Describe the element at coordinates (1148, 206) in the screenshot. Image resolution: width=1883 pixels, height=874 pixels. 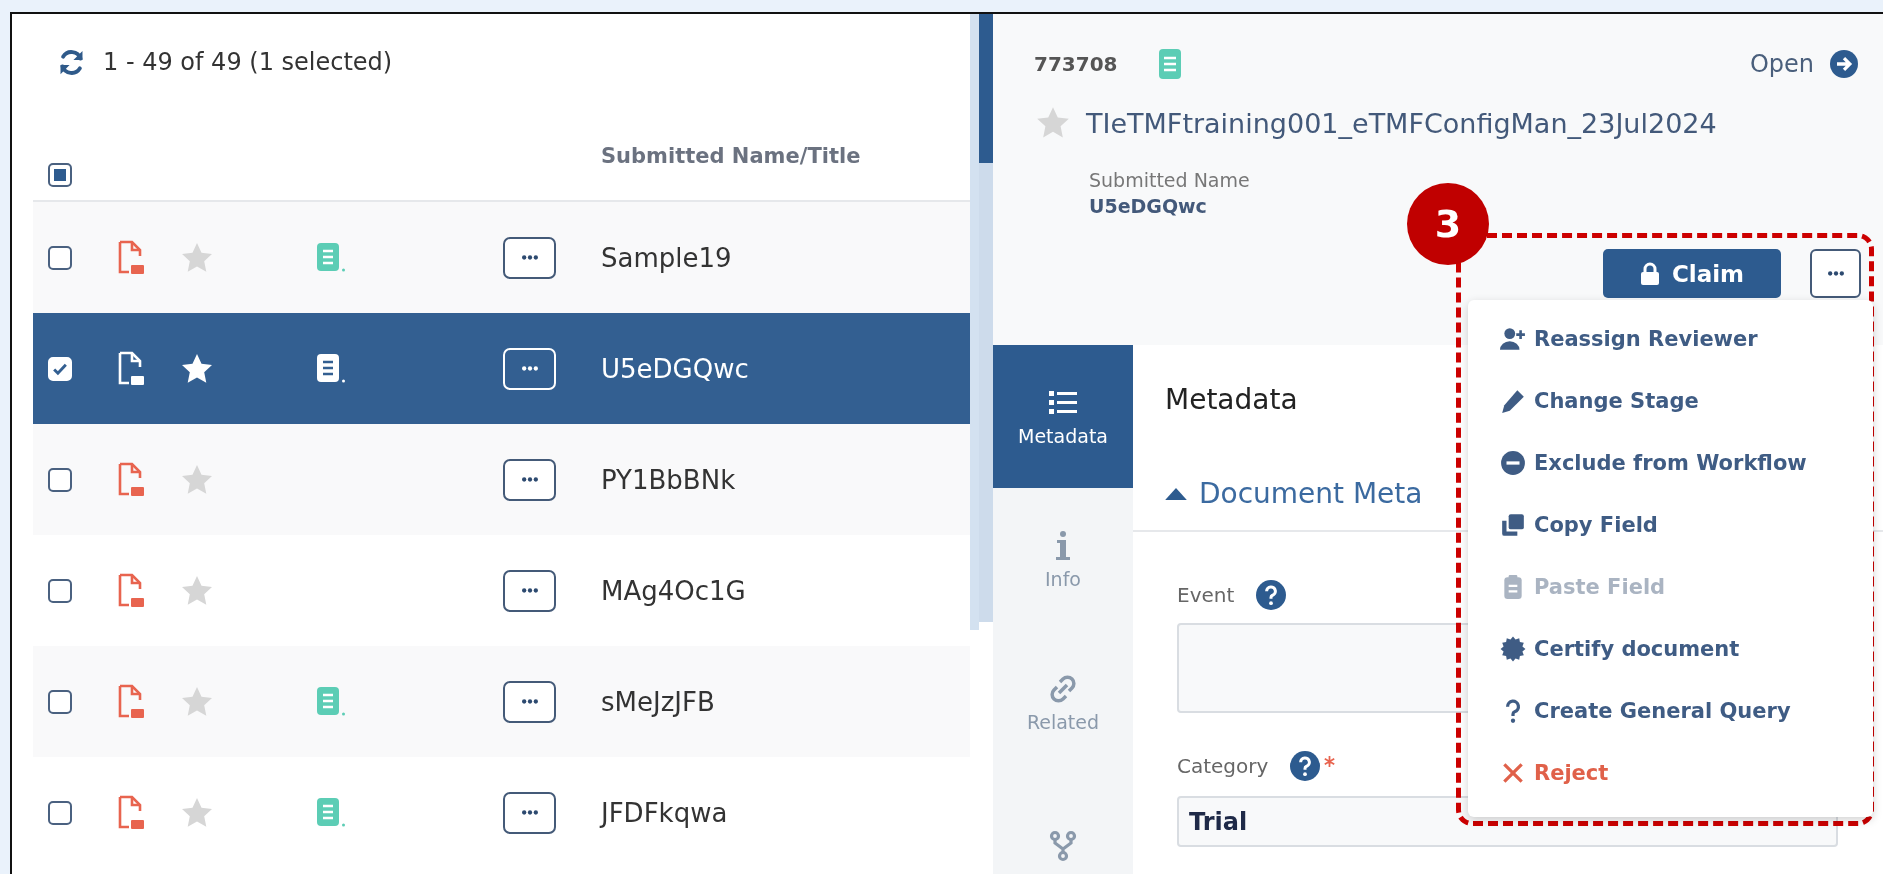
I see `submitted-name: U5eDGQwc` at that location.